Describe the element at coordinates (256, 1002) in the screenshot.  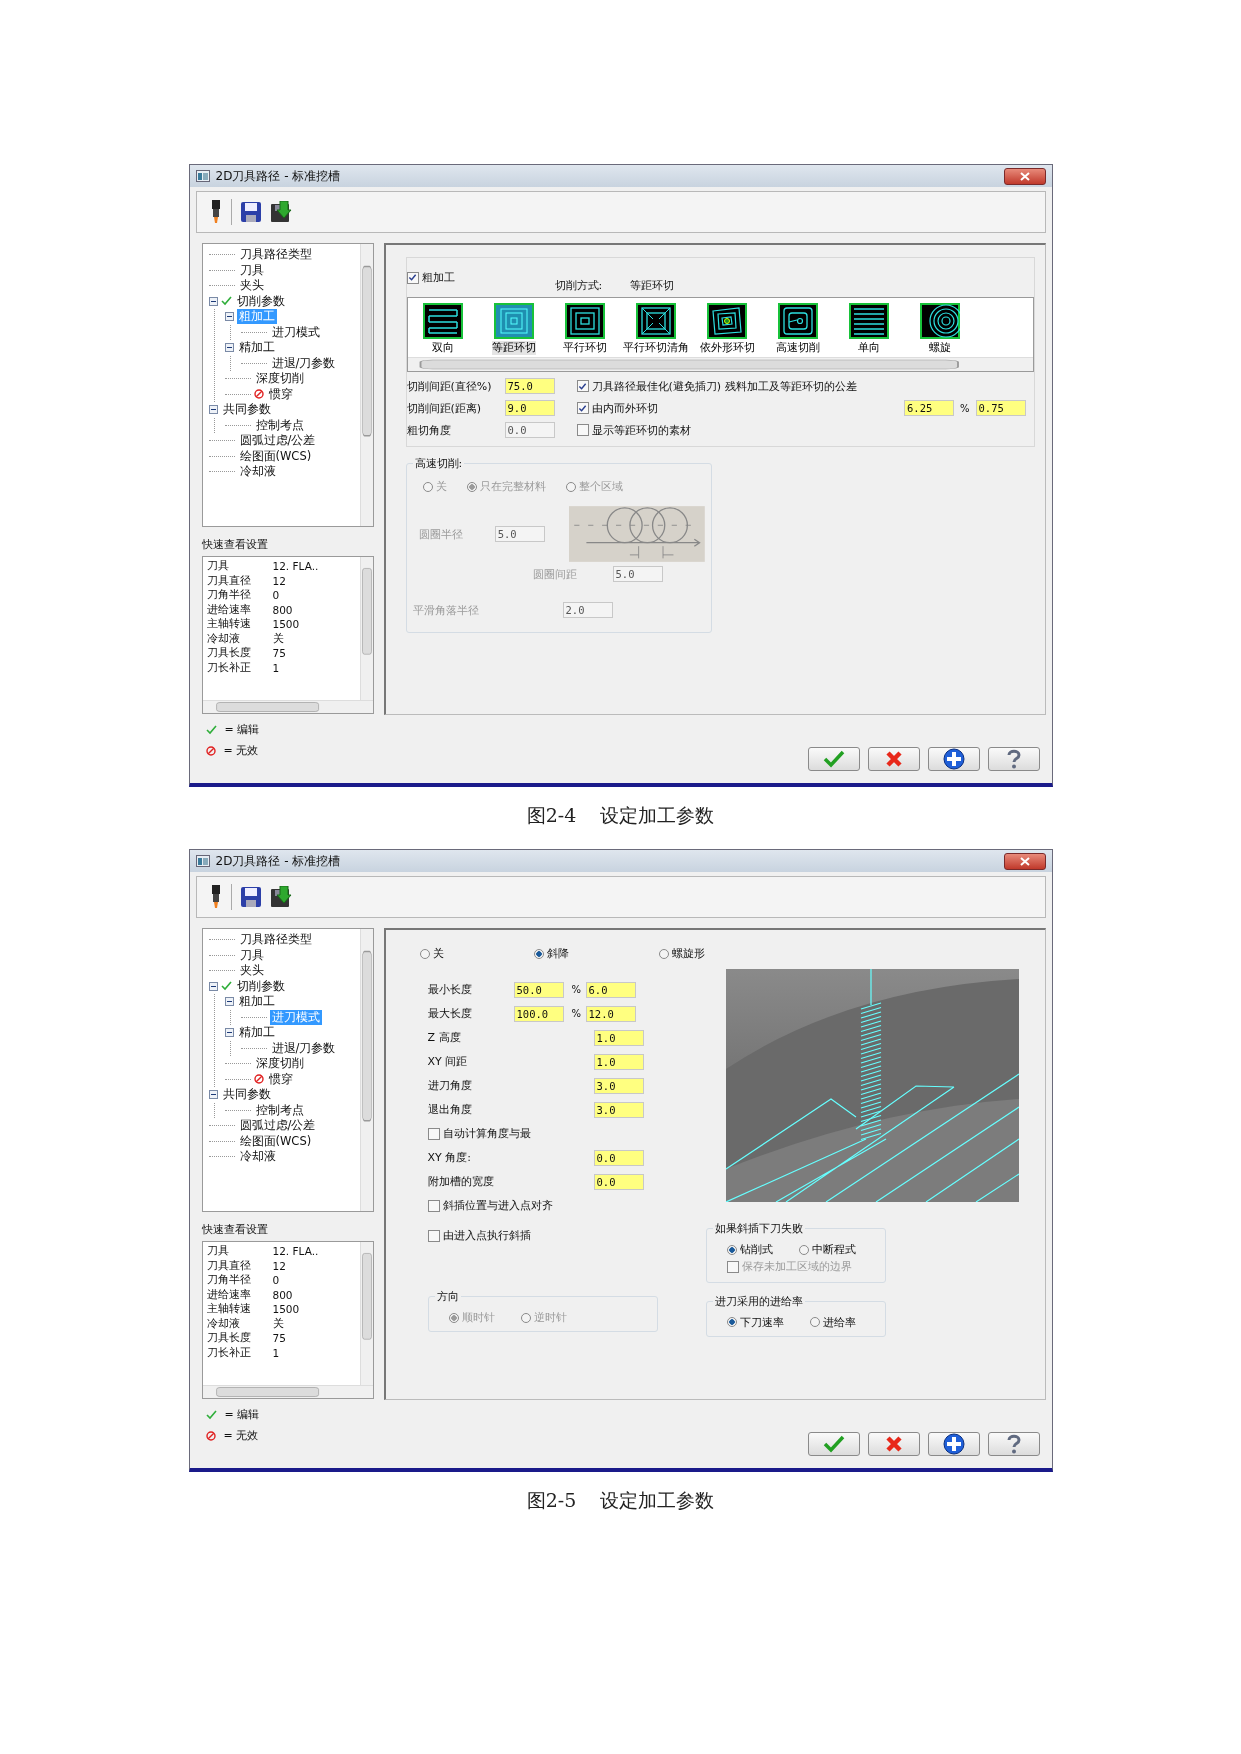
I see `tree-item: 粗加工` at that location.